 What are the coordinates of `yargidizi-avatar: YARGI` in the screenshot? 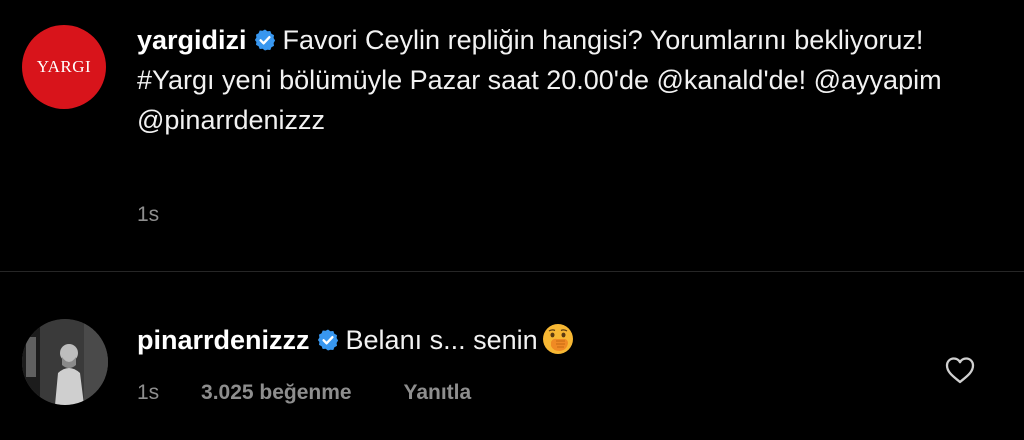 It's located at (64, 67).